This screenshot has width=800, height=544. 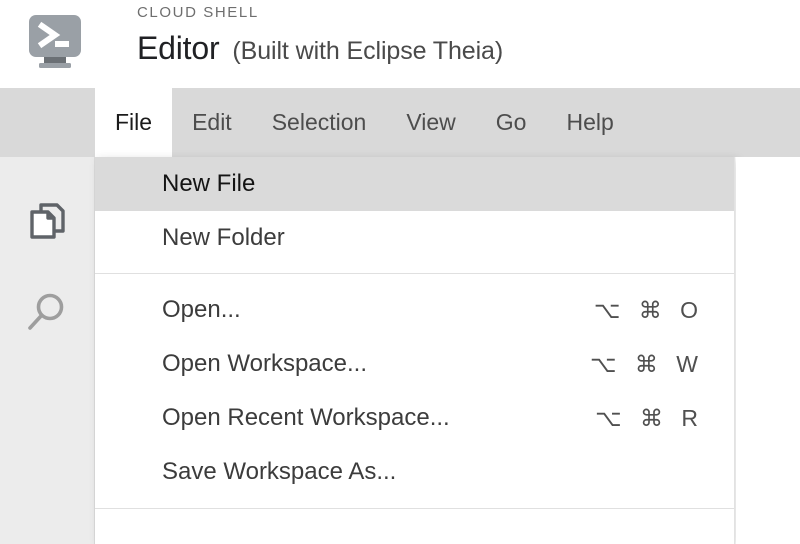 What do you see at coordinates (178, 48) in the screenshot?
I see `page-title-main: Editor` at bounding box center [178, 48].